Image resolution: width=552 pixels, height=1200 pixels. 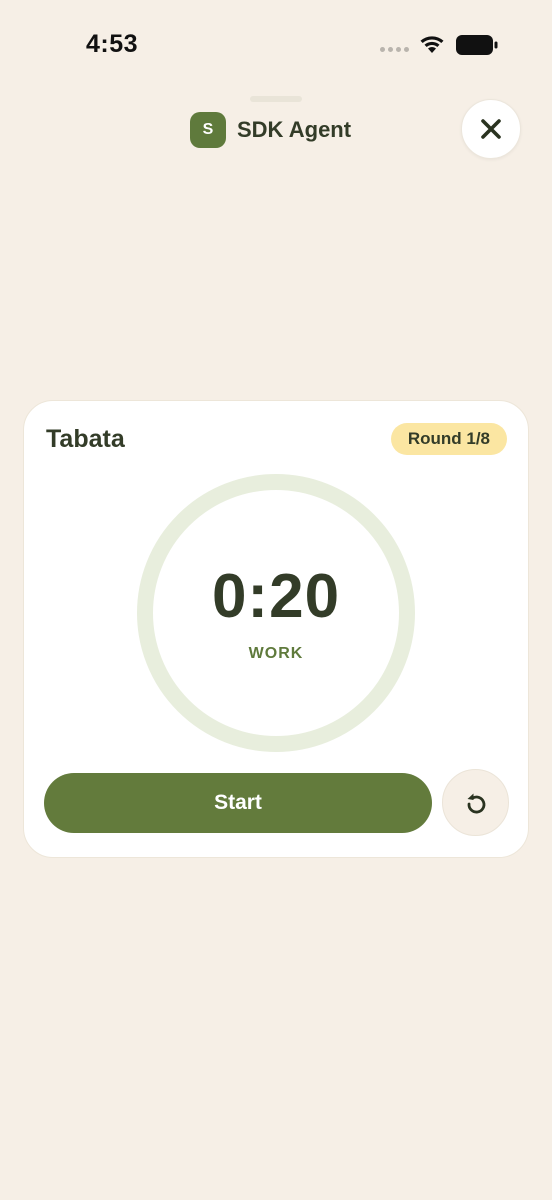 I want to click on phase-label: WORK, so click(x=276, y=653).